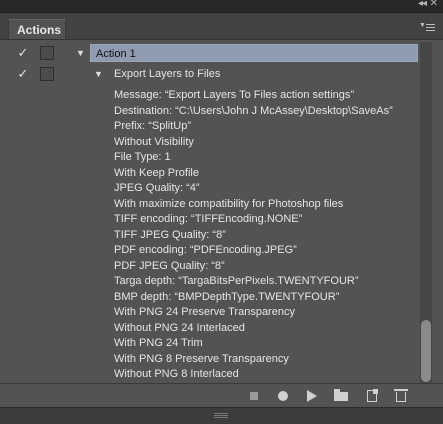  Describe the element at coordinates (426, 212) in the screenshot. I see `vertical-scrollbar` at that location.